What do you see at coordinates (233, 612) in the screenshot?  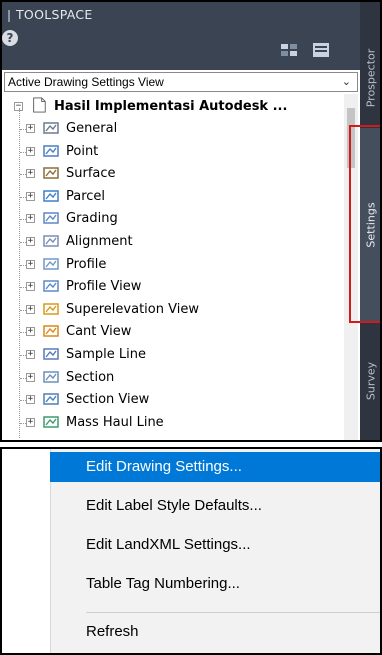 I see `menu-separator` at bounding box center [233, 612].